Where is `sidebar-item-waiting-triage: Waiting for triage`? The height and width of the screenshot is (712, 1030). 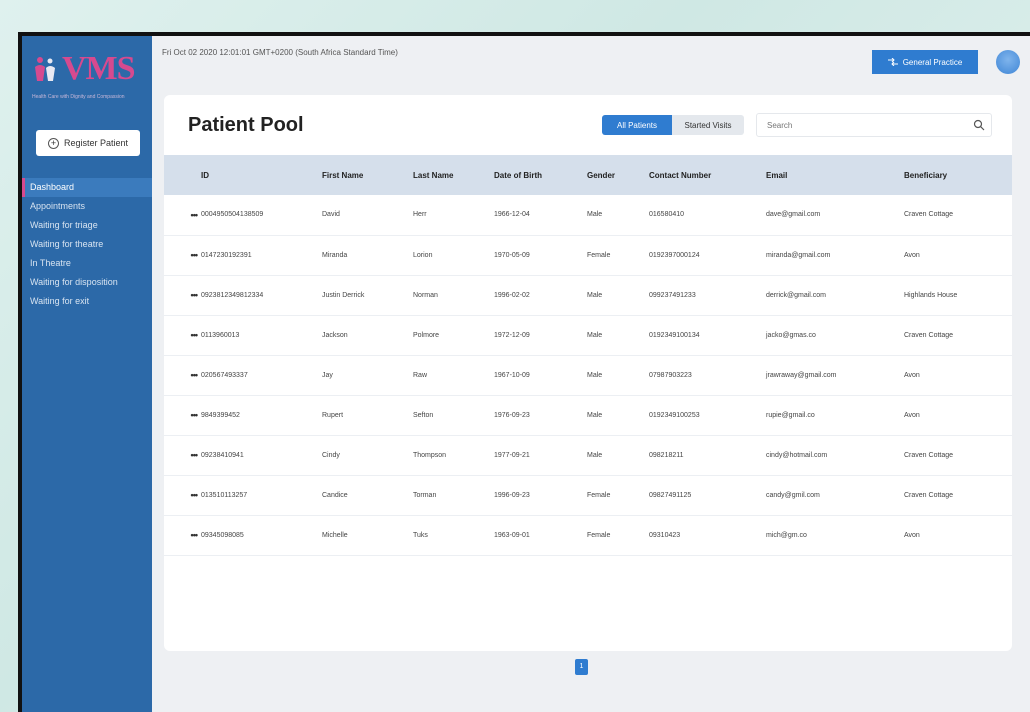
sidebar-item-waiting-triage: Waiting for triage is located at coordinates (87, 225).